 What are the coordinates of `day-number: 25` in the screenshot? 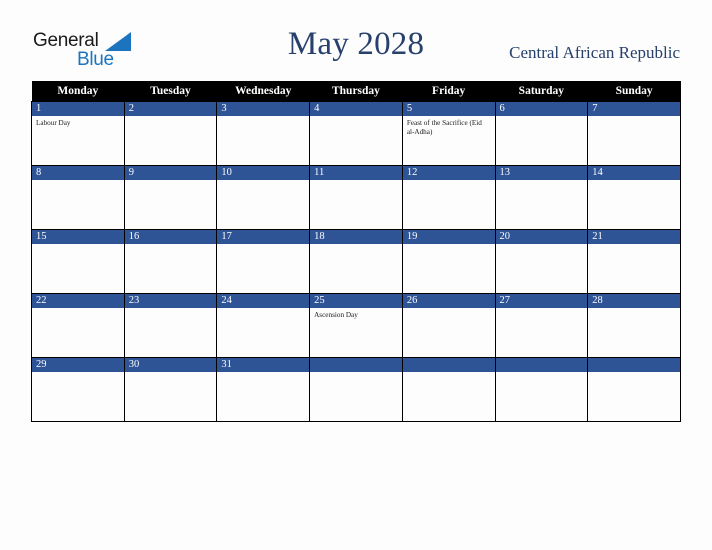 It's located at (356, 301).